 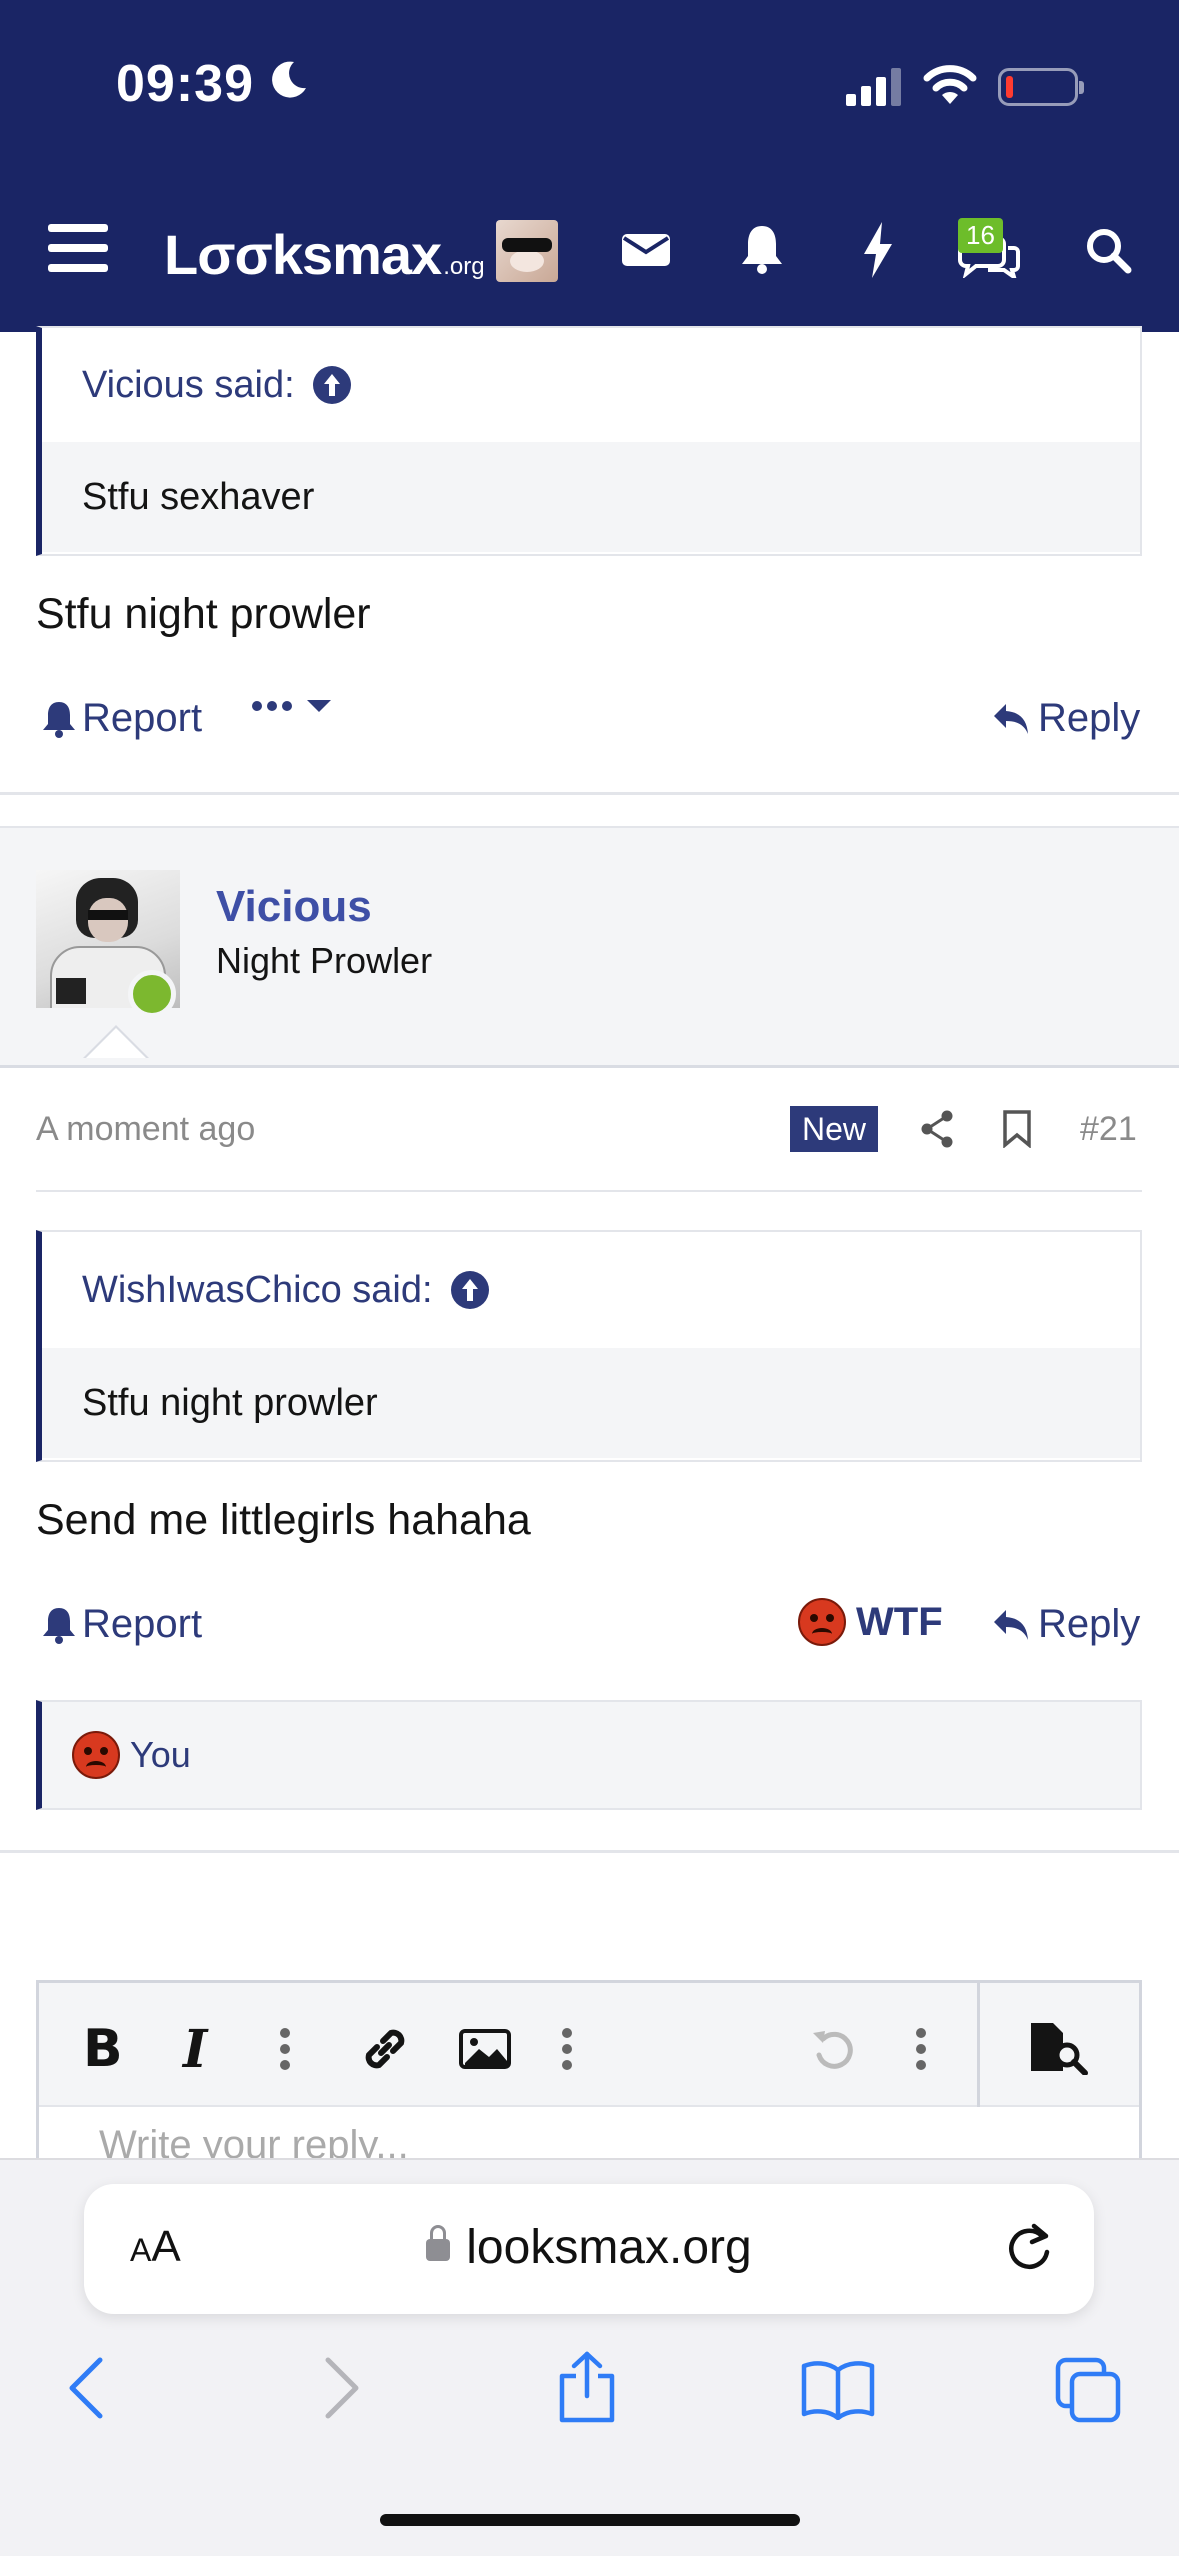 I want to click on bookmark-icon, so click(x=1017, y=1129).